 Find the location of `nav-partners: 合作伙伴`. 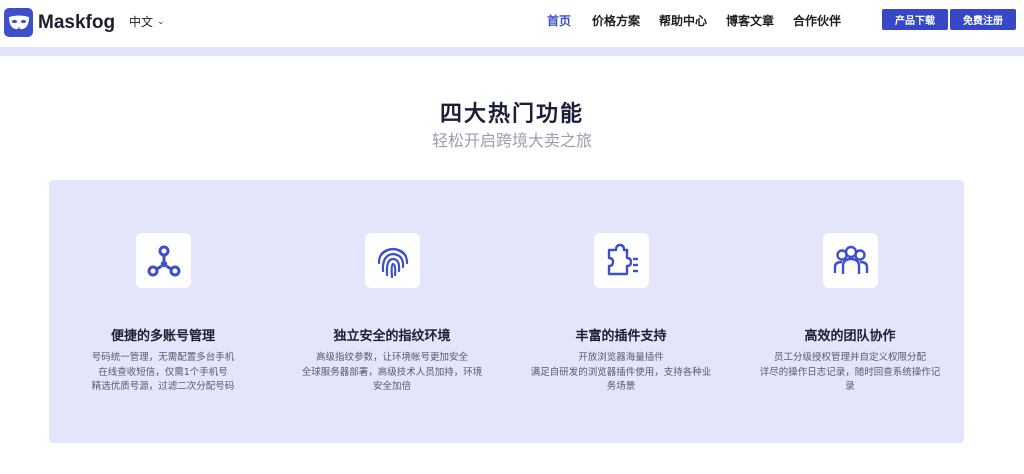

nav-partners: 合作伙伴 is located at coordinates (817, 20).